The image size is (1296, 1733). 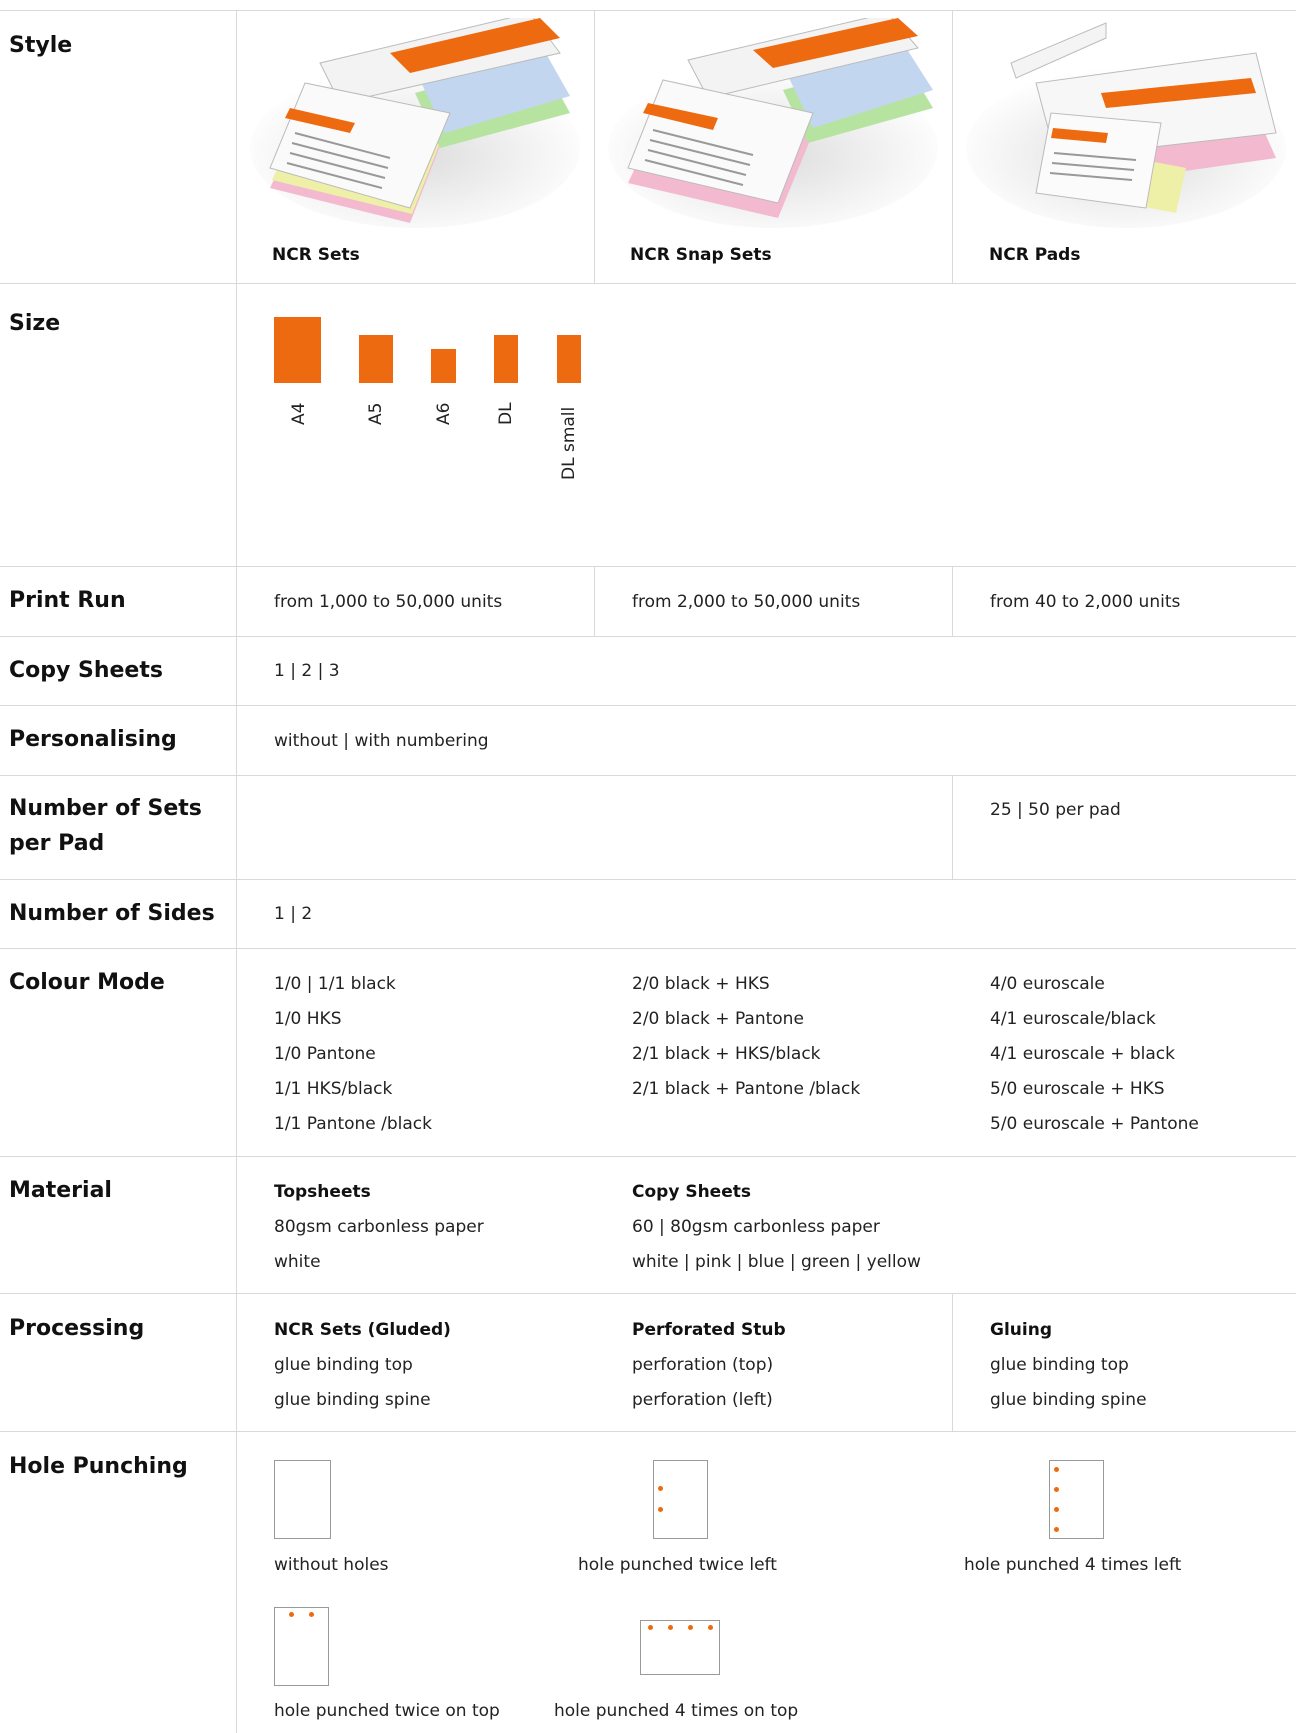 I want to click on processing-line: perforation (left), so click(x=702, y=1400).